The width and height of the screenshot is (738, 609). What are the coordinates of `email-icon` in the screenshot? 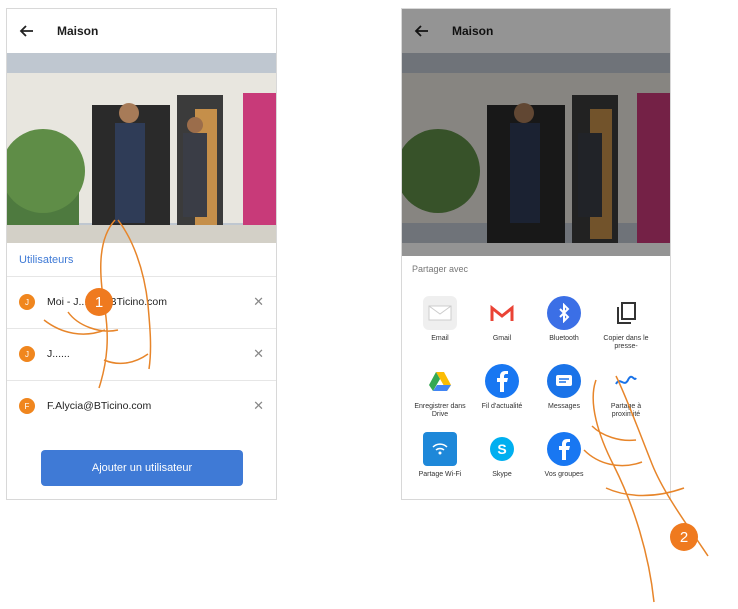 It's located at (440, 313).